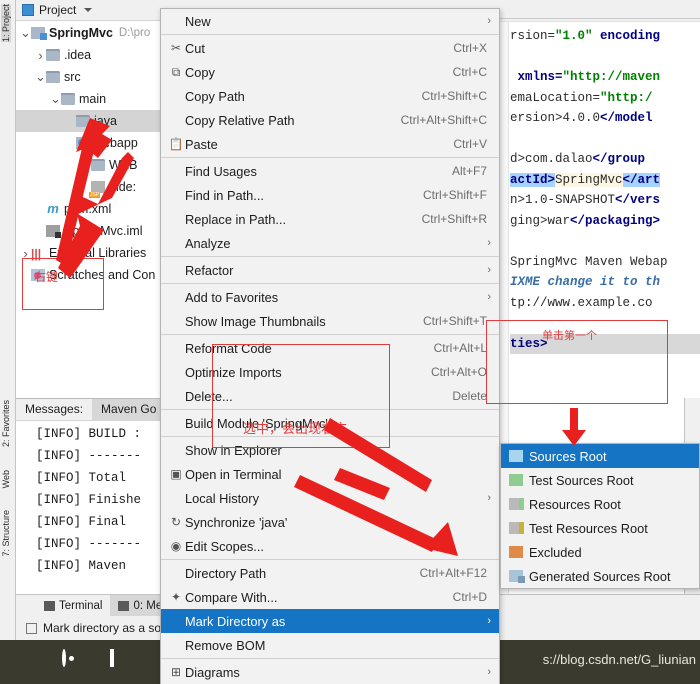 Image resolution: width=700 pixels, height=684 pixels. What do you see at coordinates (58, 10) in the screenshot?
I see `project-panel-title: Project` at bounding box center [58, 10].